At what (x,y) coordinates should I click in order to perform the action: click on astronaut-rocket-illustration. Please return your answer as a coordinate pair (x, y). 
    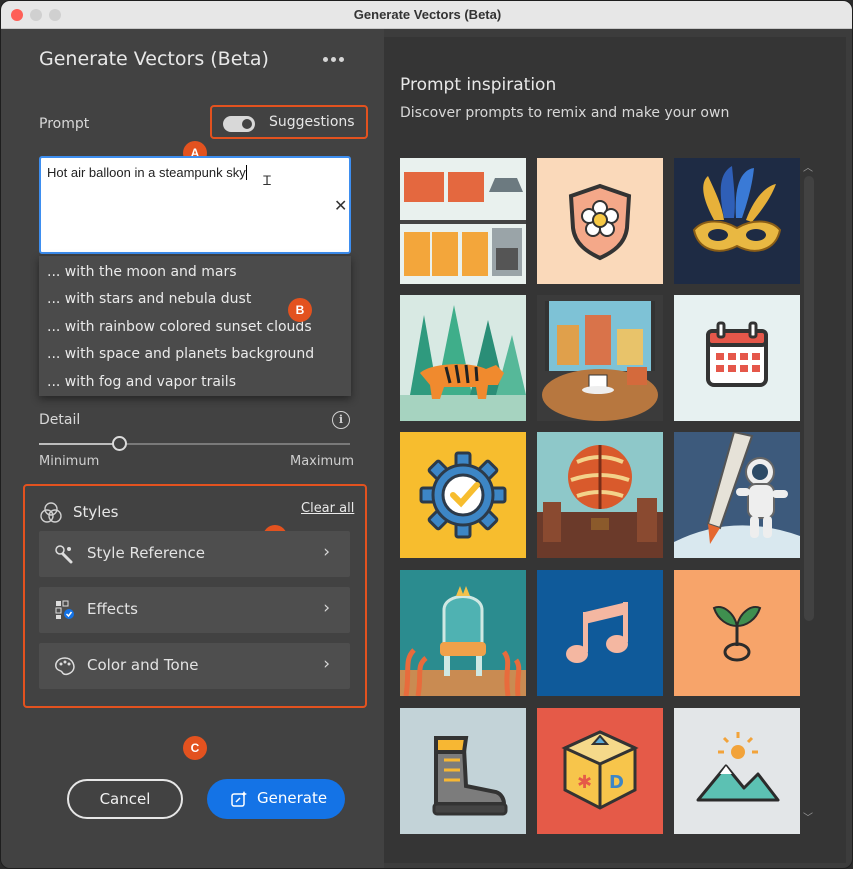
    Looking at the image, I should click on (737, 495).